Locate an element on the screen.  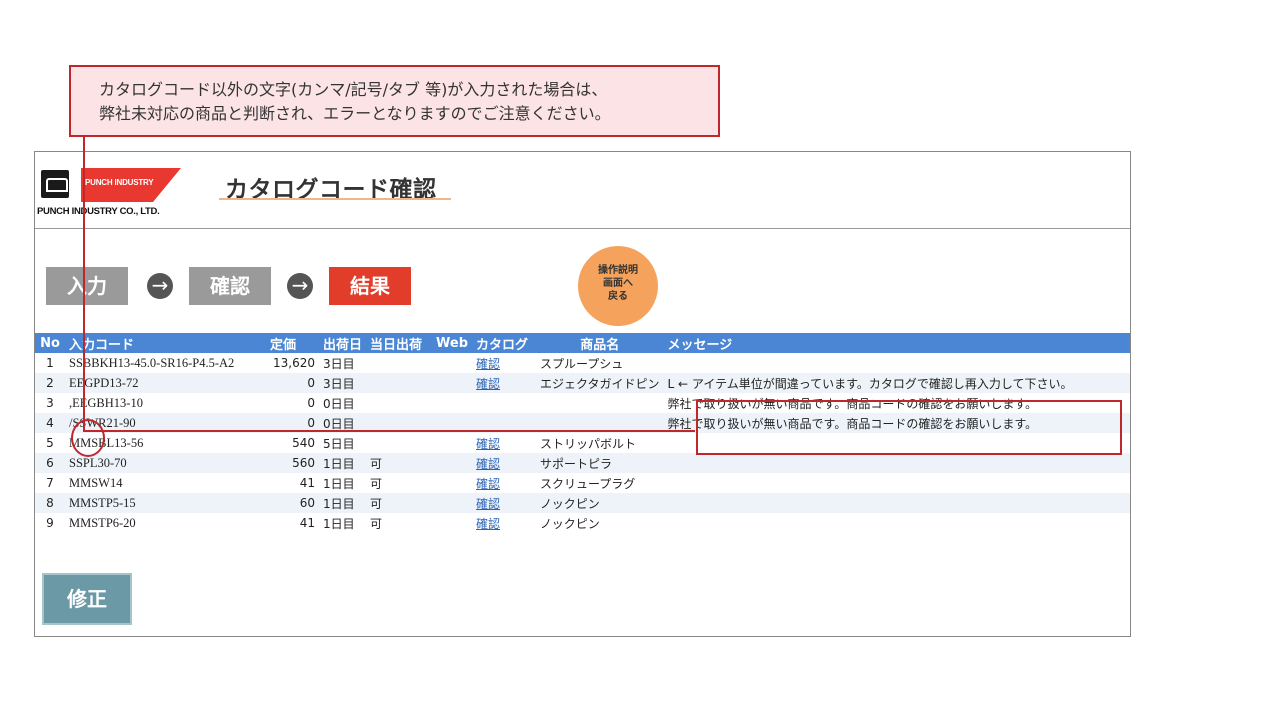
cell-price: 13,620 is located at coordinates (292, 363).